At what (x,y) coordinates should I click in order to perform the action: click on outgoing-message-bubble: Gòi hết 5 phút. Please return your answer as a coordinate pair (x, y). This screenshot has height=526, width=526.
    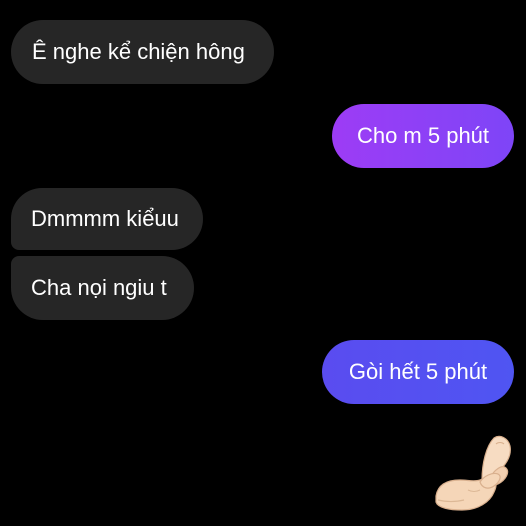
    Looking at the image, I should click on (418, 372).